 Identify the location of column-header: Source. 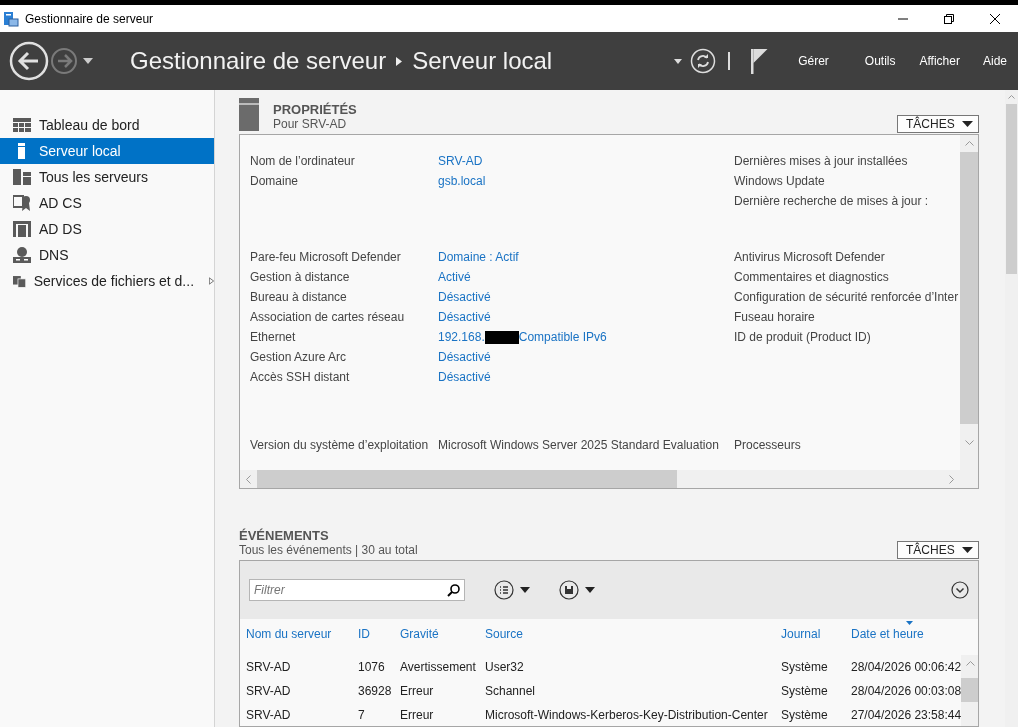
(633, 634).